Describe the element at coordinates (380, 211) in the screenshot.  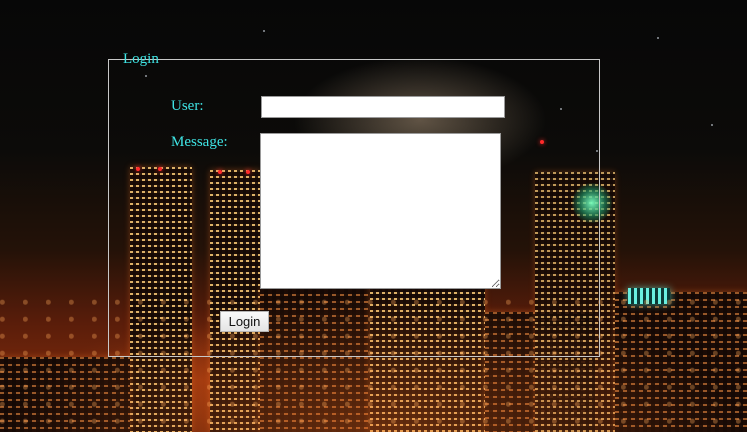
I see `message-textarea` at that location.